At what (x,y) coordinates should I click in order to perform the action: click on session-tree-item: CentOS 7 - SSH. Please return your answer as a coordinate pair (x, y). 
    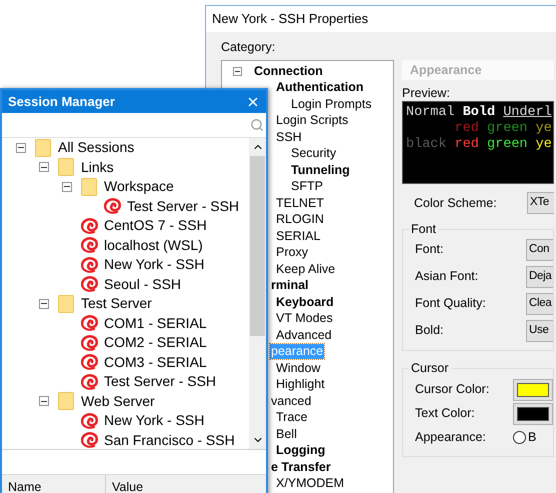
    Looking at the image, I should click on (155, 225).